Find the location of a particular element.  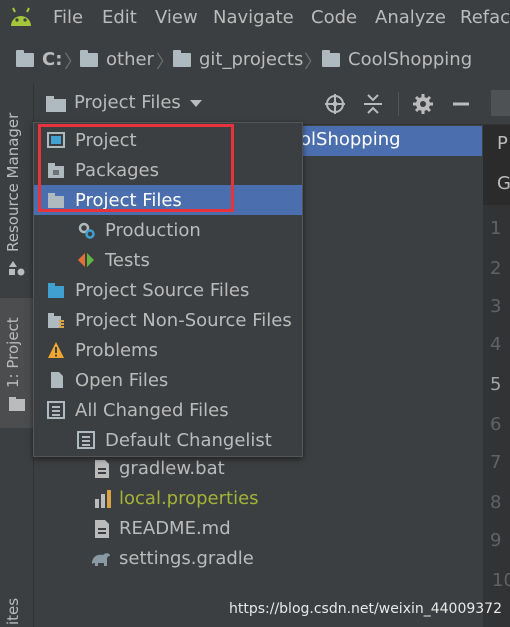

locate-icon is located at coordinates (335, 104).